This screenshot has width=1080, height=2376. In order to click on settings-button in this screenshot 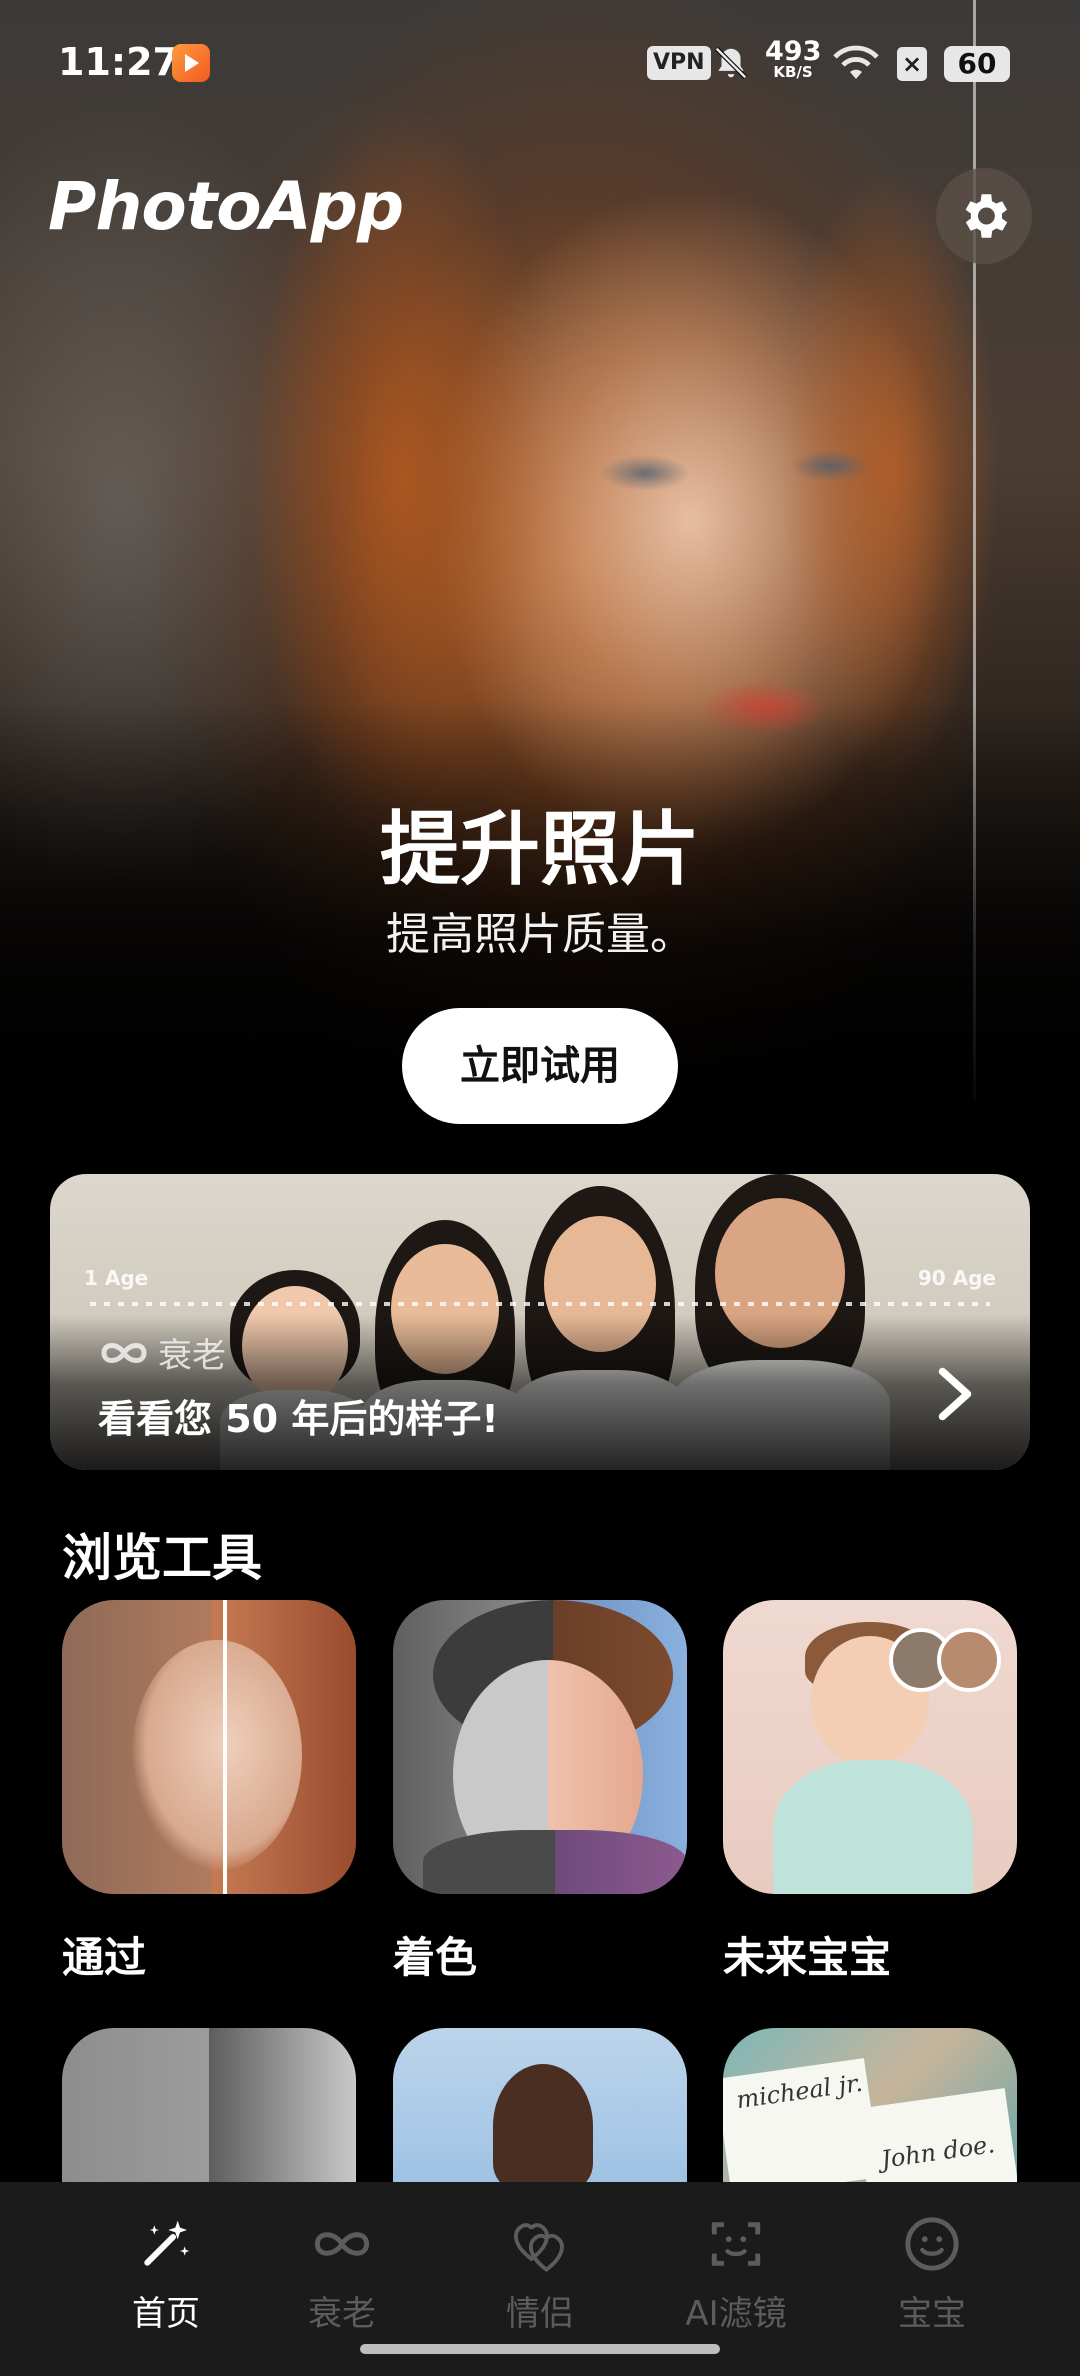, I will do `click(984, 216)`.